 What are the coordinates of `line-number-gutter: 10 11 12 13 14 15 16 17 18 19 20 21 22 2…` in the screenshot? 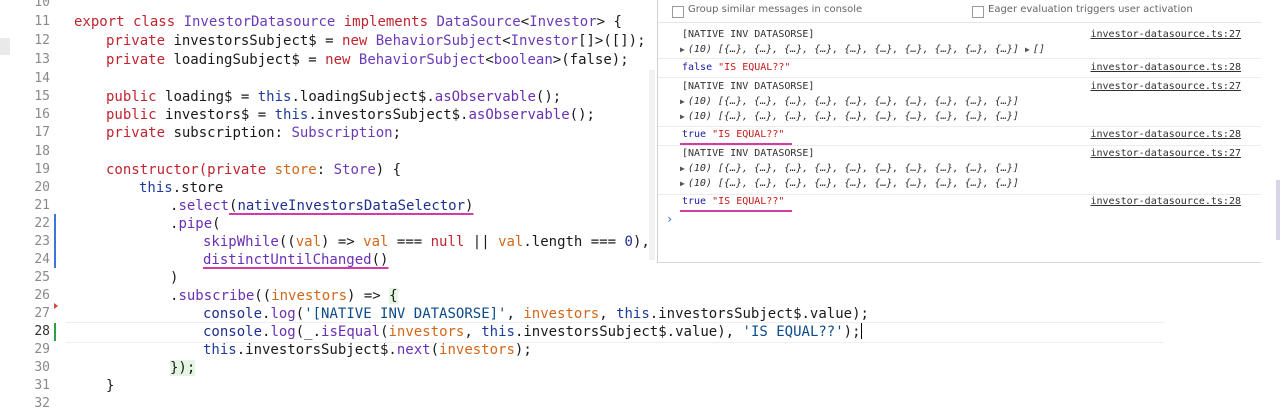 It's located at (30, 205).